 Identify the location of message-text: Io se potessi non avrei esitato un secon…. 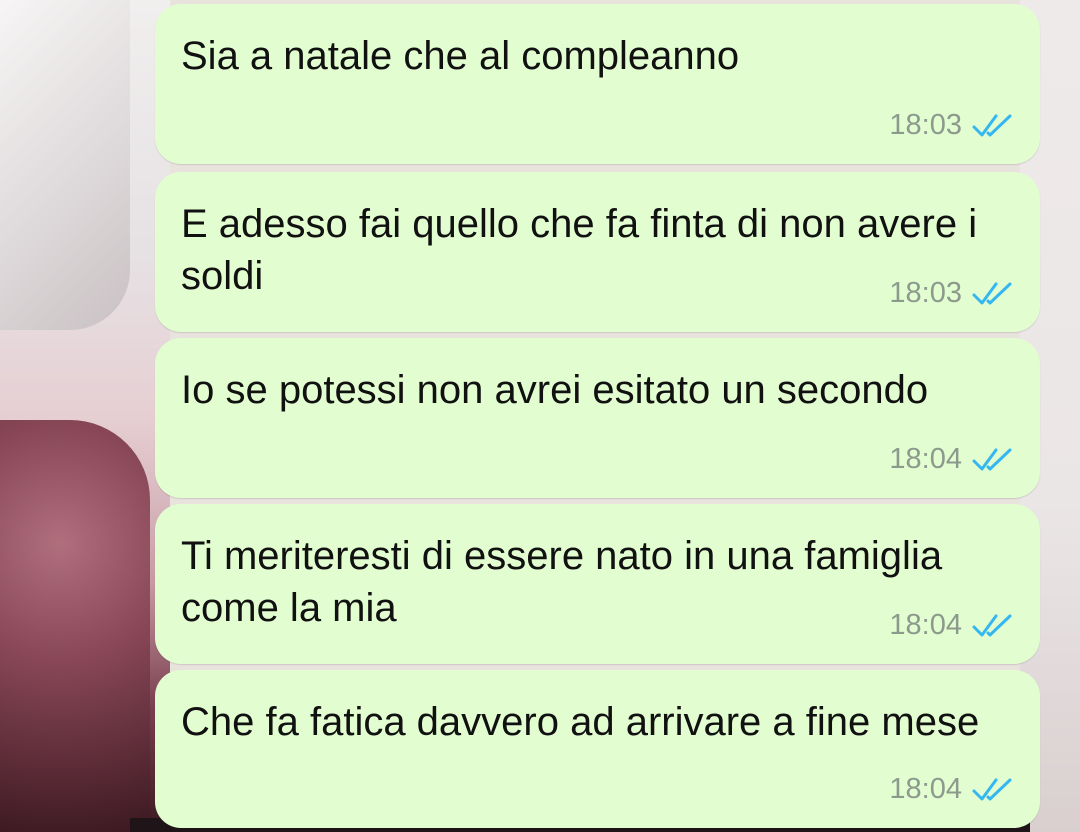
(555, 390).